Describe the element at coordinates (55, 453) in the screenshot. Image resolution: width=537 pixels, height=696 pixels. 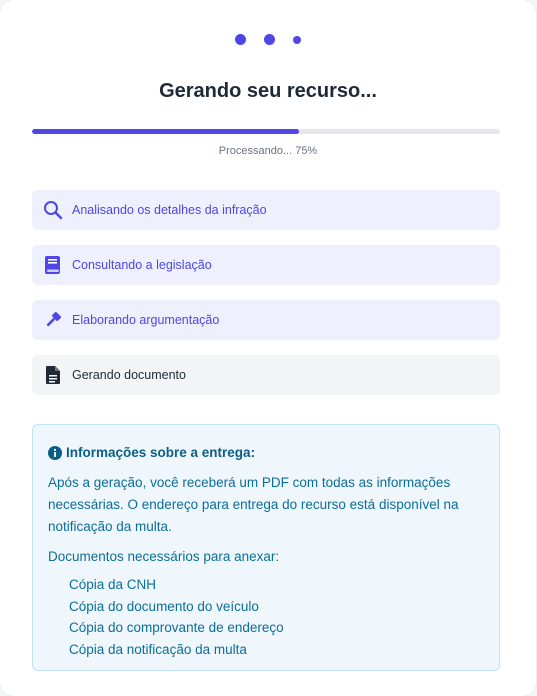
I see `info-icon` at that location.